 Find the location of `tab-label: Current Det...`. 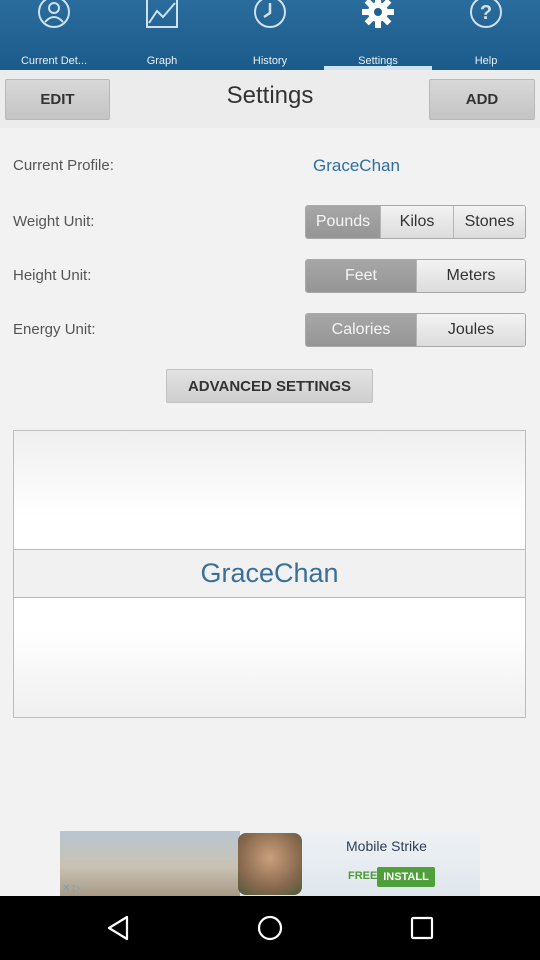

tab-label: Current Det... is located at coordinates (54, 61).